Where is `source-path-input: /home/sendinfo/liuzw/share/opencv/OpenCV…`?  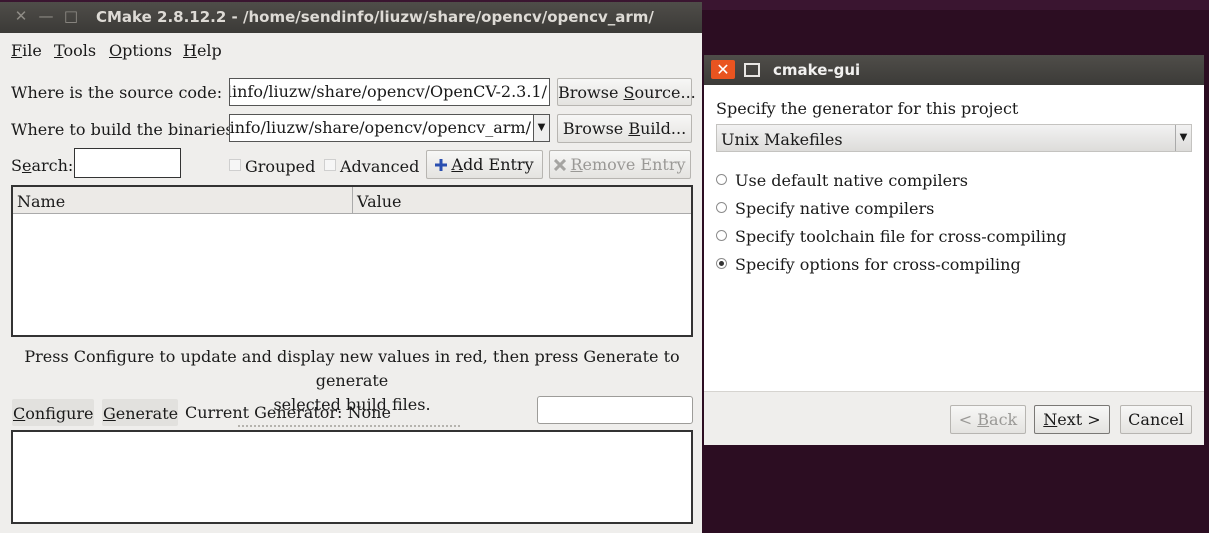 source-path-input: /home/sendinfo/liuzw/share/opencv/OpenCV… is located at coordinates (389, 92).